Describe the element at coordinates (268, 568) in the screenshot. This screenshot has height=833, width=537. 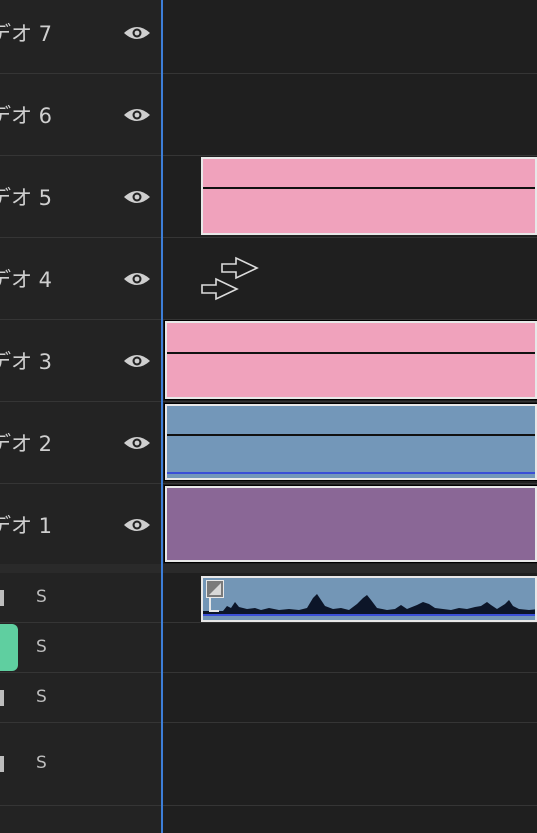
I see `video-audio-divider` at that location.